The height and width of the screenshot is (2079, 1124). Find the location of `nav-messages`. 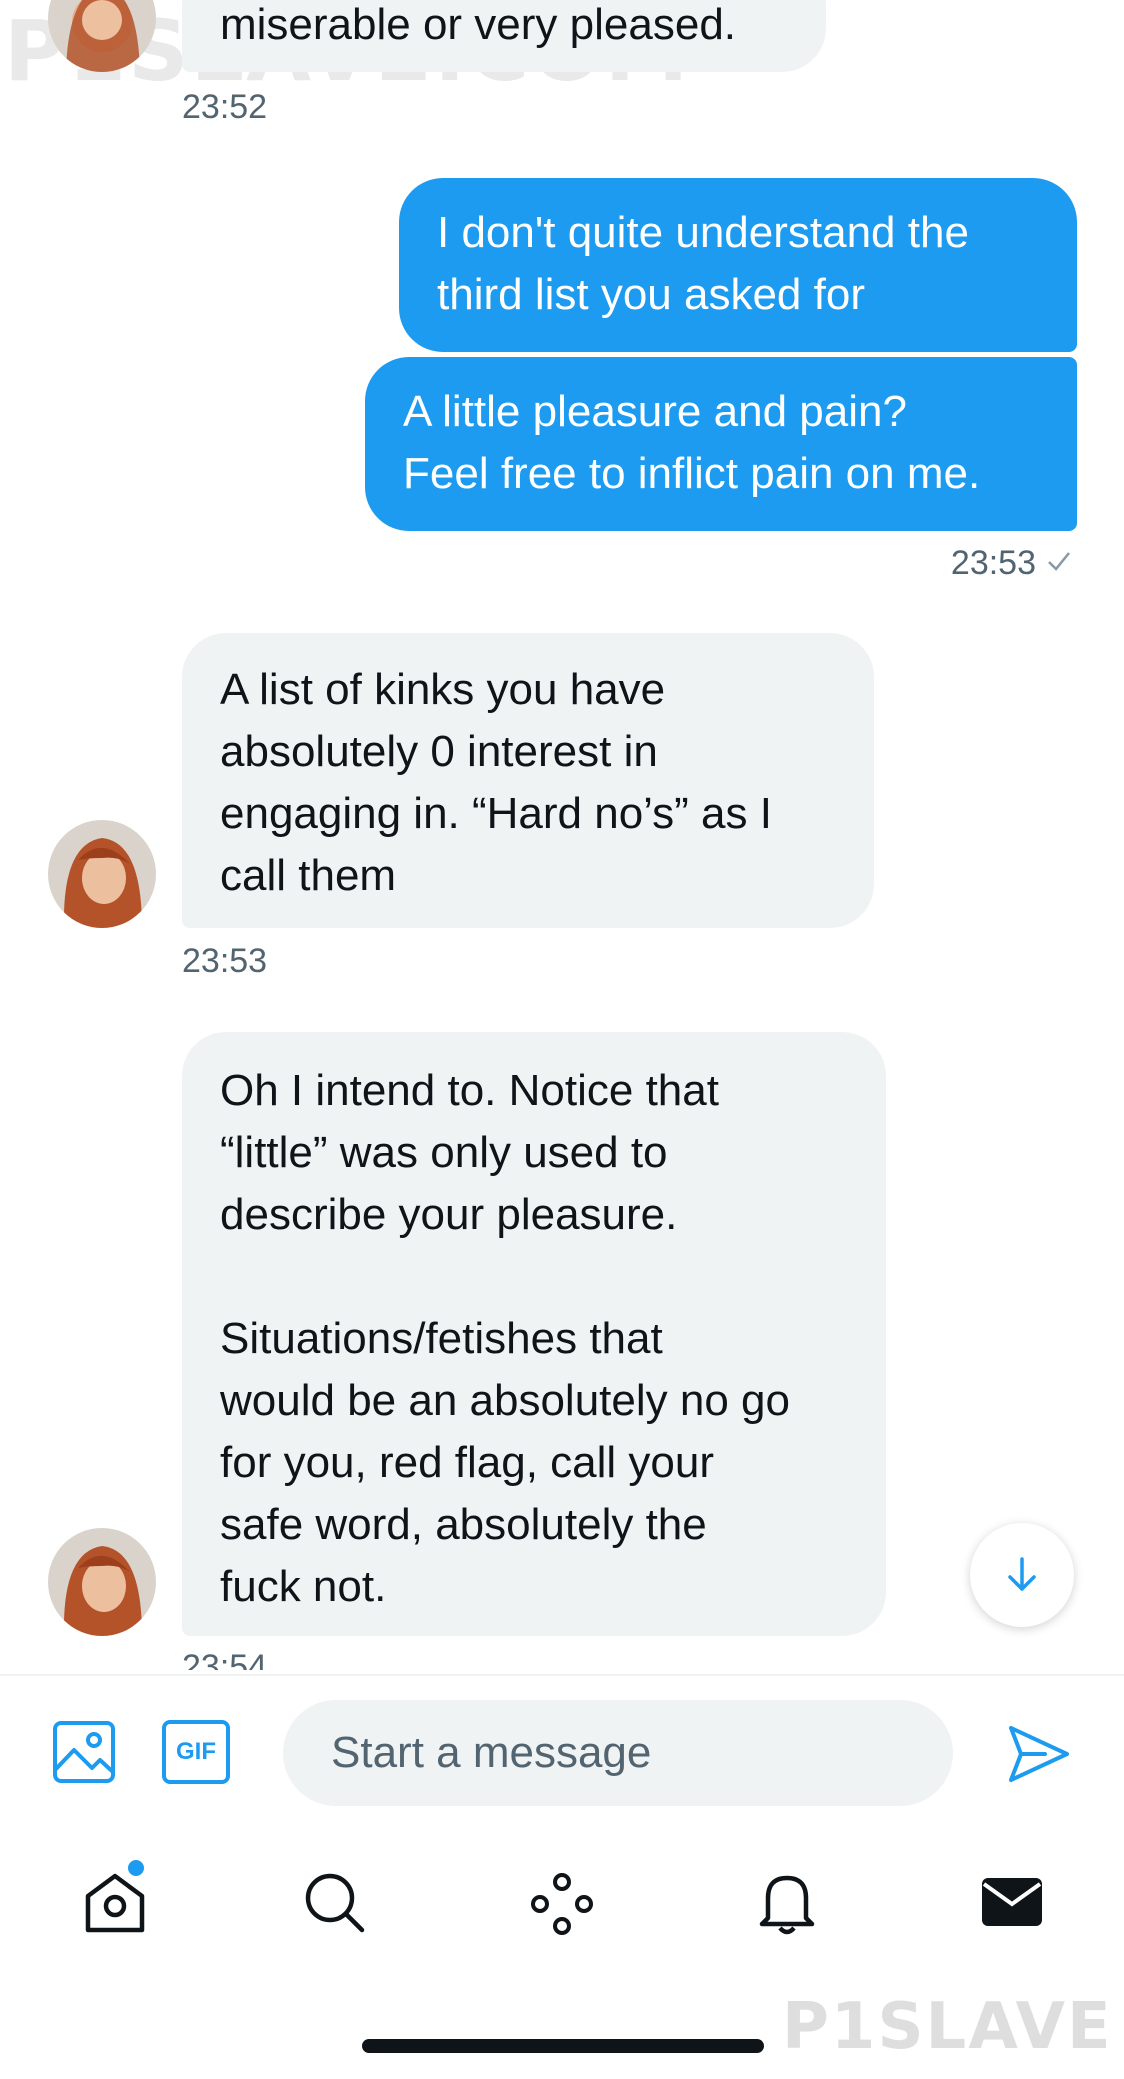

nav-messages is located at coordinates (1012, 1902).